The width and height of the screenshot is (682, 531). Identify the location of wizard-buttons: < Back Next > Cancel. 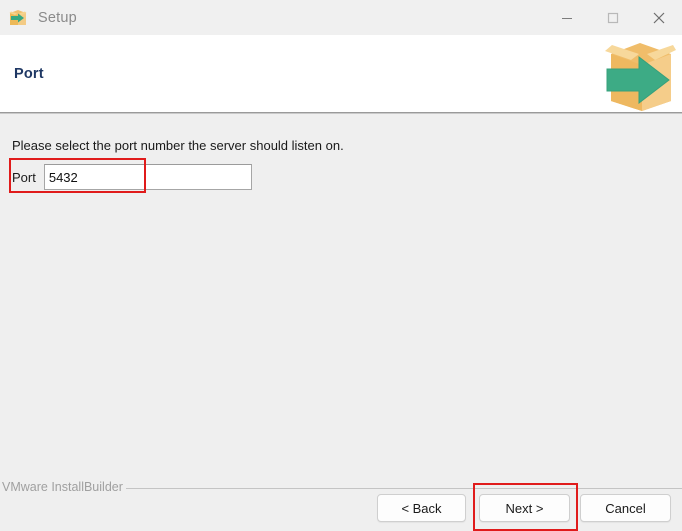
(341, 509).